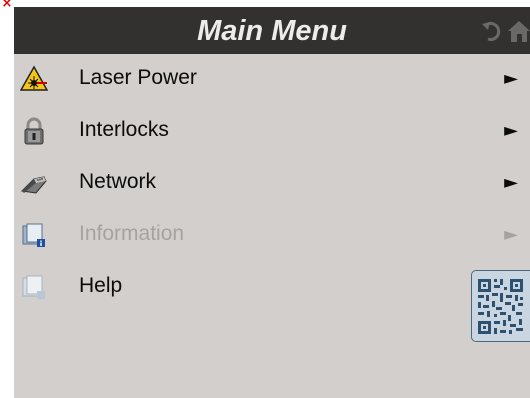 Image resolution: width=530 pixels, height=398 pixels. I want to click on back-arrow-icon, so click(493, 31).